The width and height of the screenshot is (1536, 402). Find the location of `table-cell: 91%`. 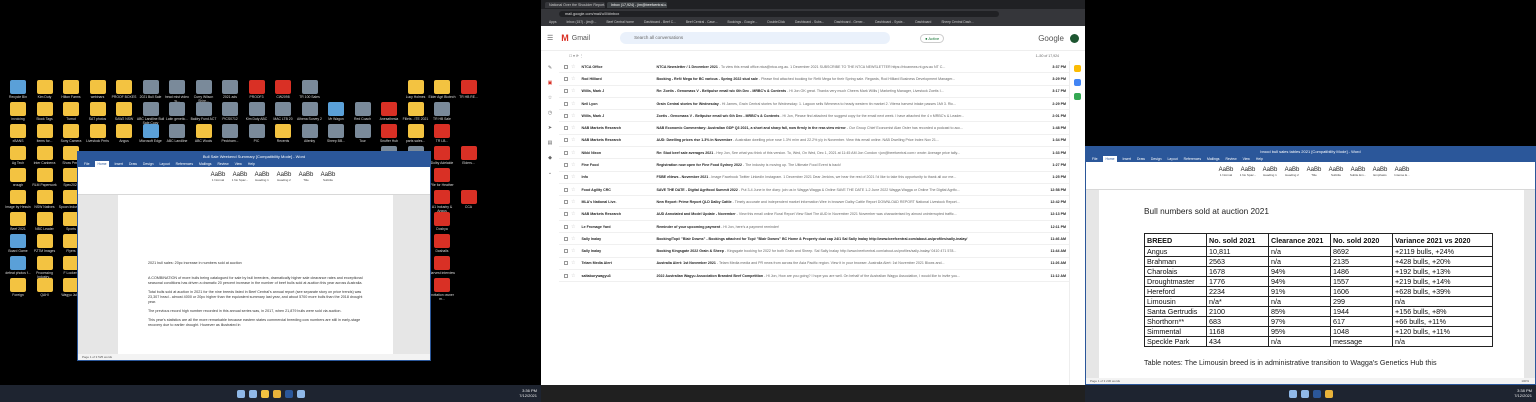

table-cell: 91% is located at coordinates (1299, 291).